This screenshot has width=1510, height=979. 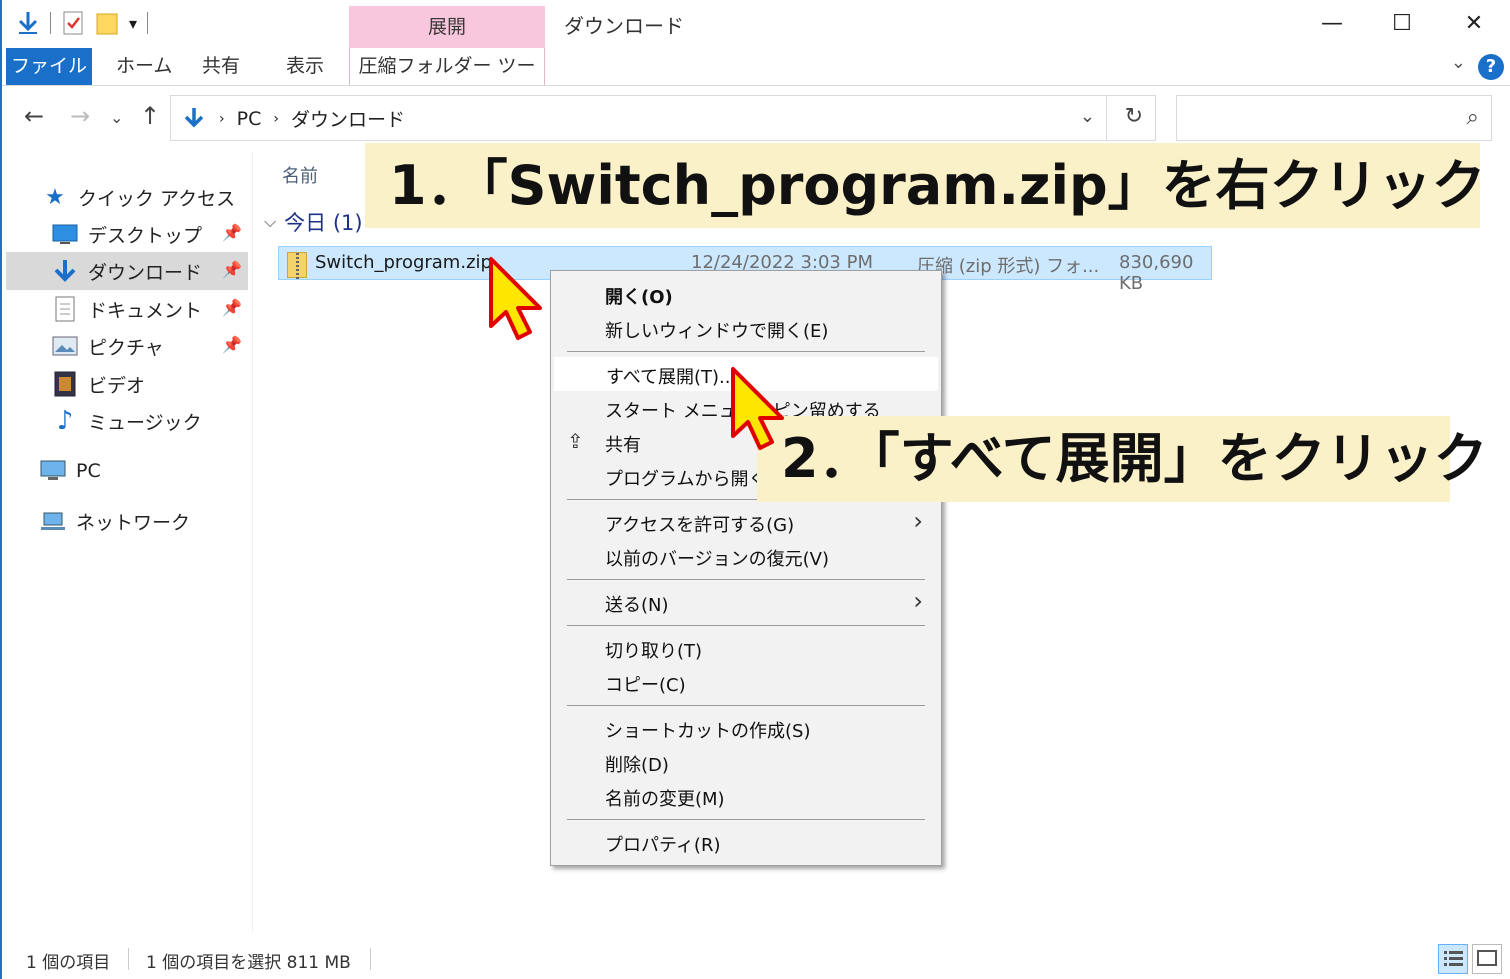 I want to click on recent-locations-icon: ⌄, so click(x=116, y=117).